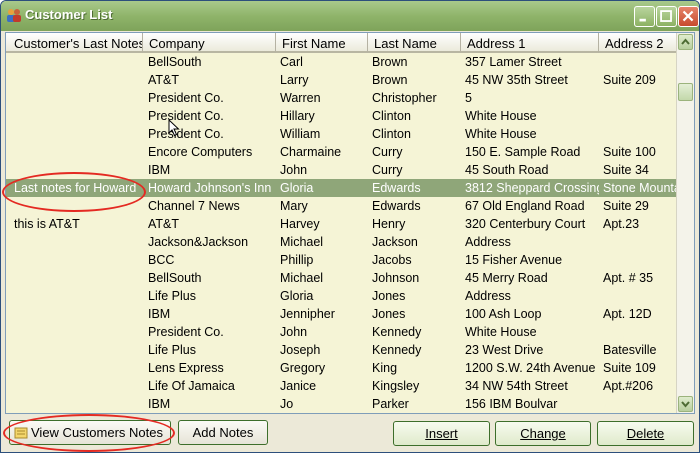 This screenshot has width=700, height=453. I want to click on cell-first-name: Gregory, so click(323, 368).